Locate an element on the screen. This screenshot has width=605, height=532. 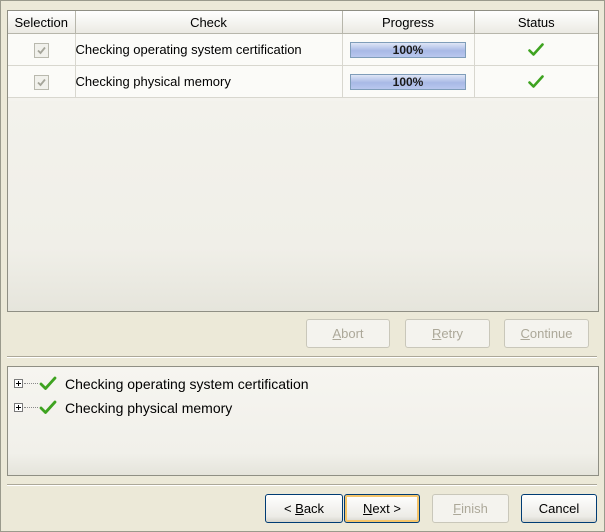
check-name-cell: Checking physical memory is located at coordinates (209, 81).